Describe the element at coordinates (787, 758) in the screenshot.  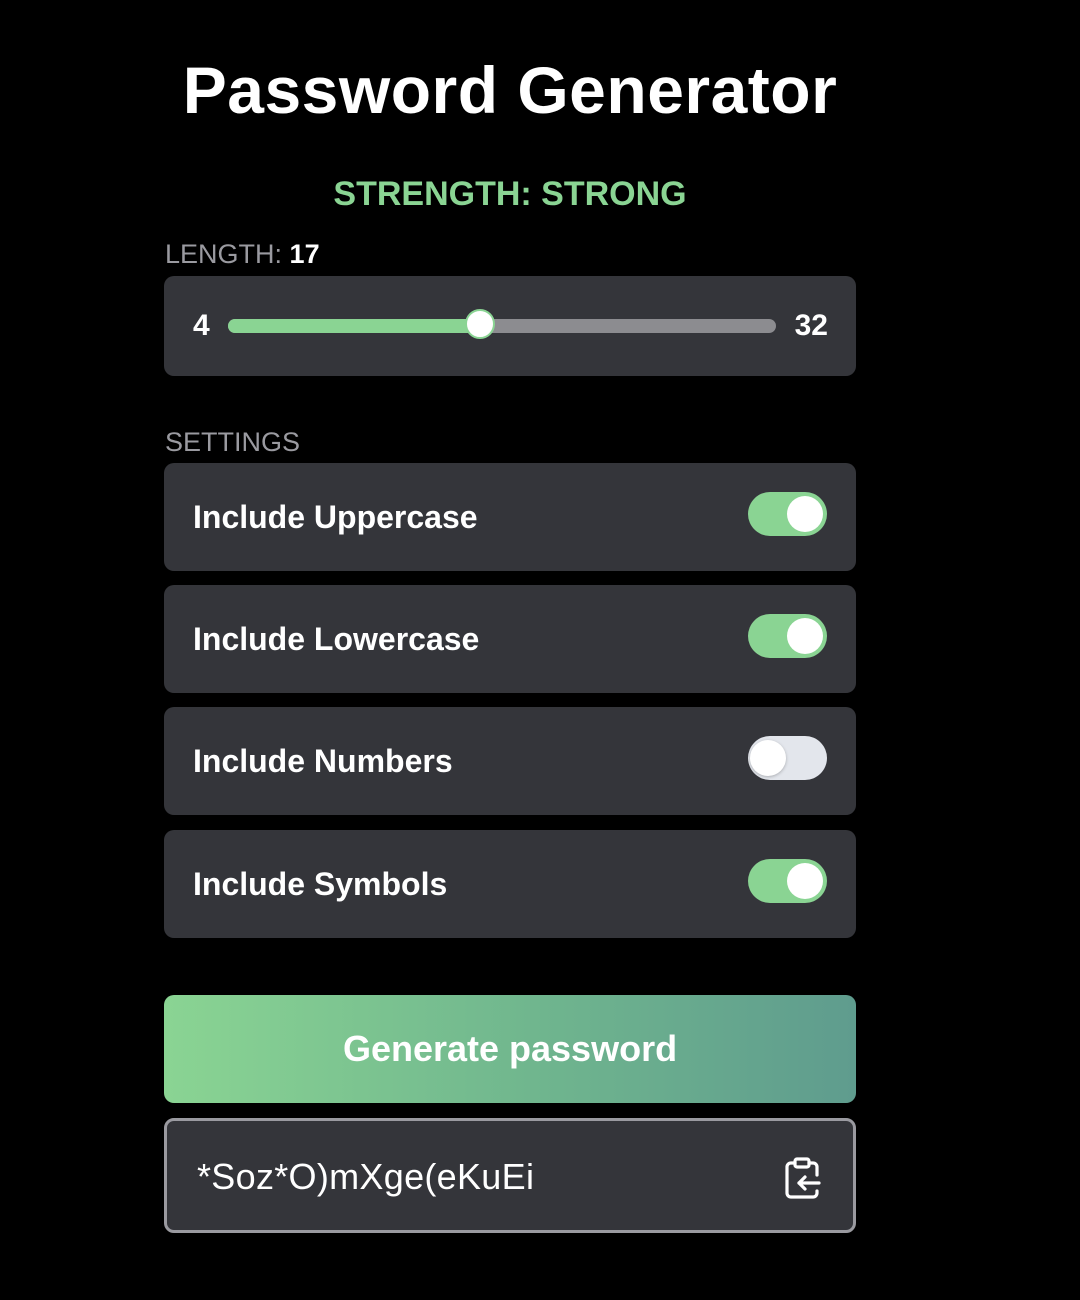
I see `numbers-toggle` at that location.